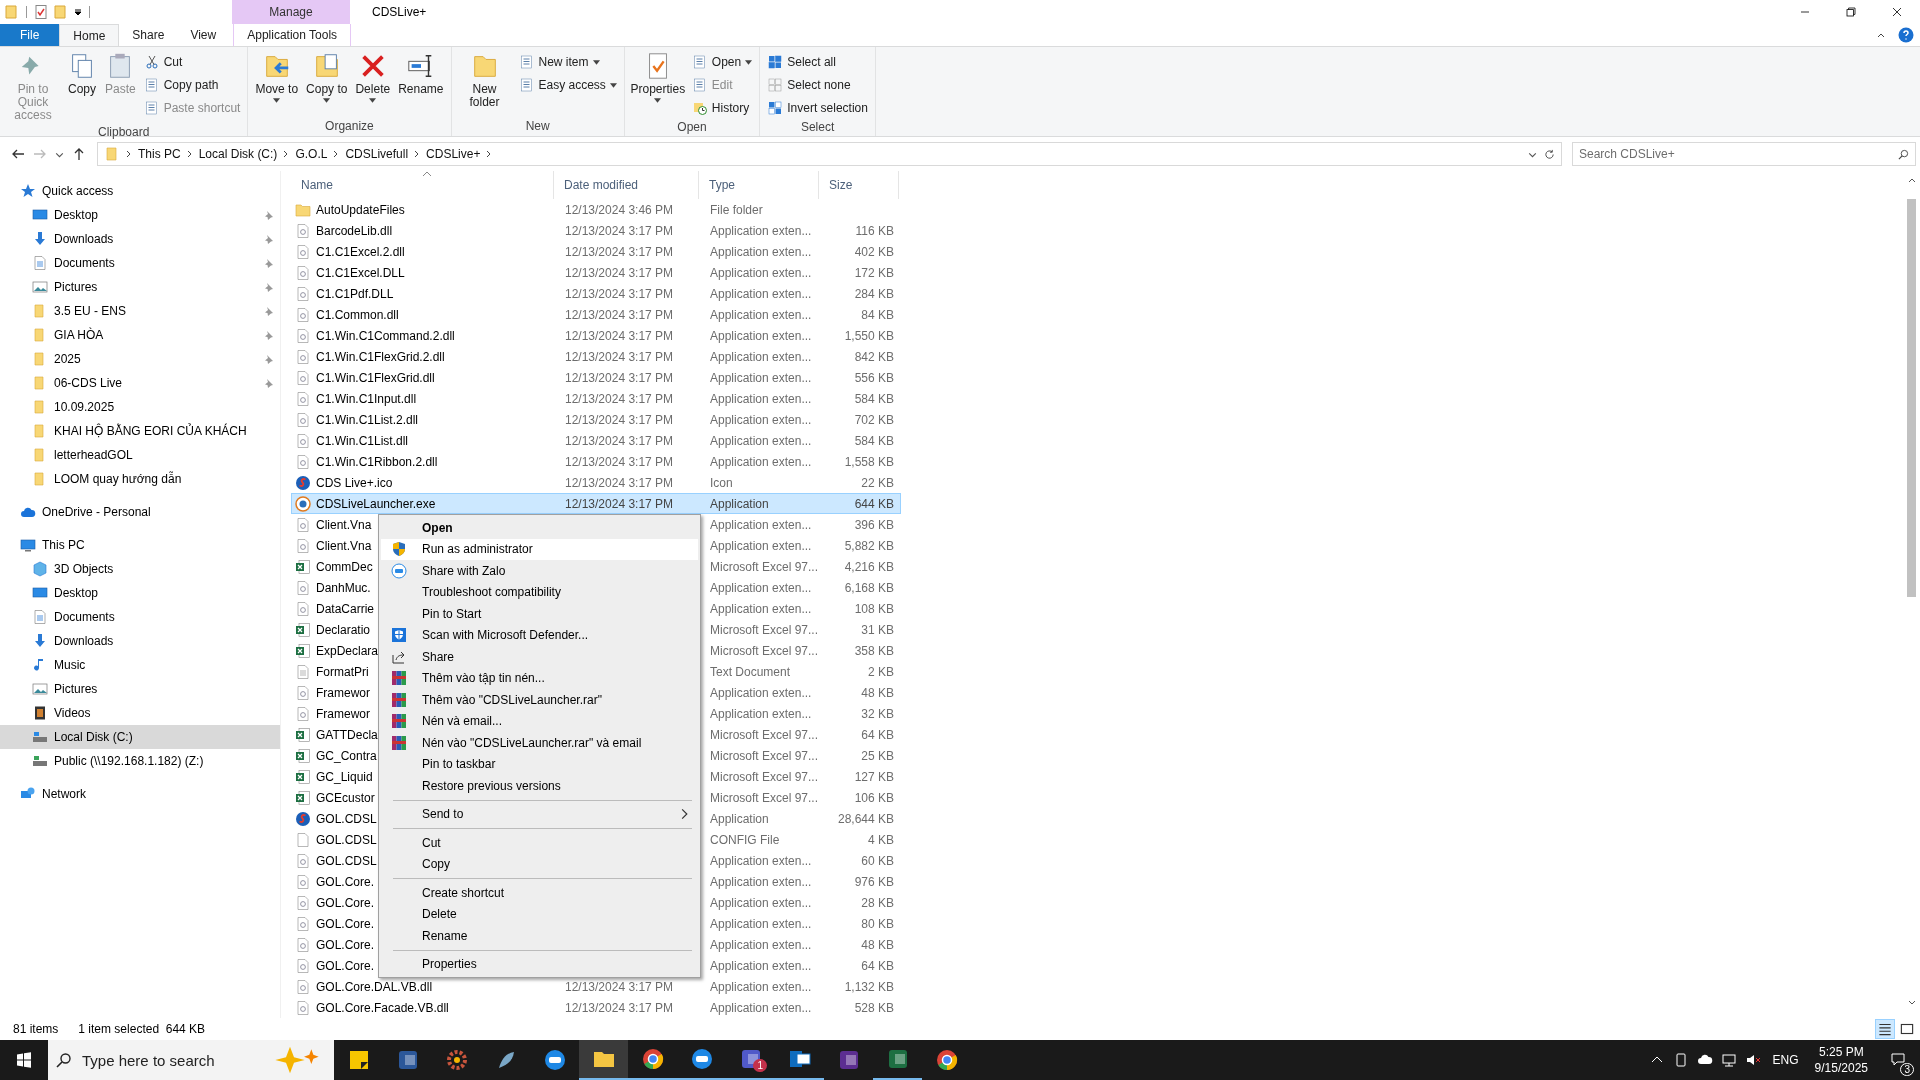  What do you see at coordinates (874, 524) in the screenshot?
I see `size-cell: 396 KB` at bounding box center [874, 524].